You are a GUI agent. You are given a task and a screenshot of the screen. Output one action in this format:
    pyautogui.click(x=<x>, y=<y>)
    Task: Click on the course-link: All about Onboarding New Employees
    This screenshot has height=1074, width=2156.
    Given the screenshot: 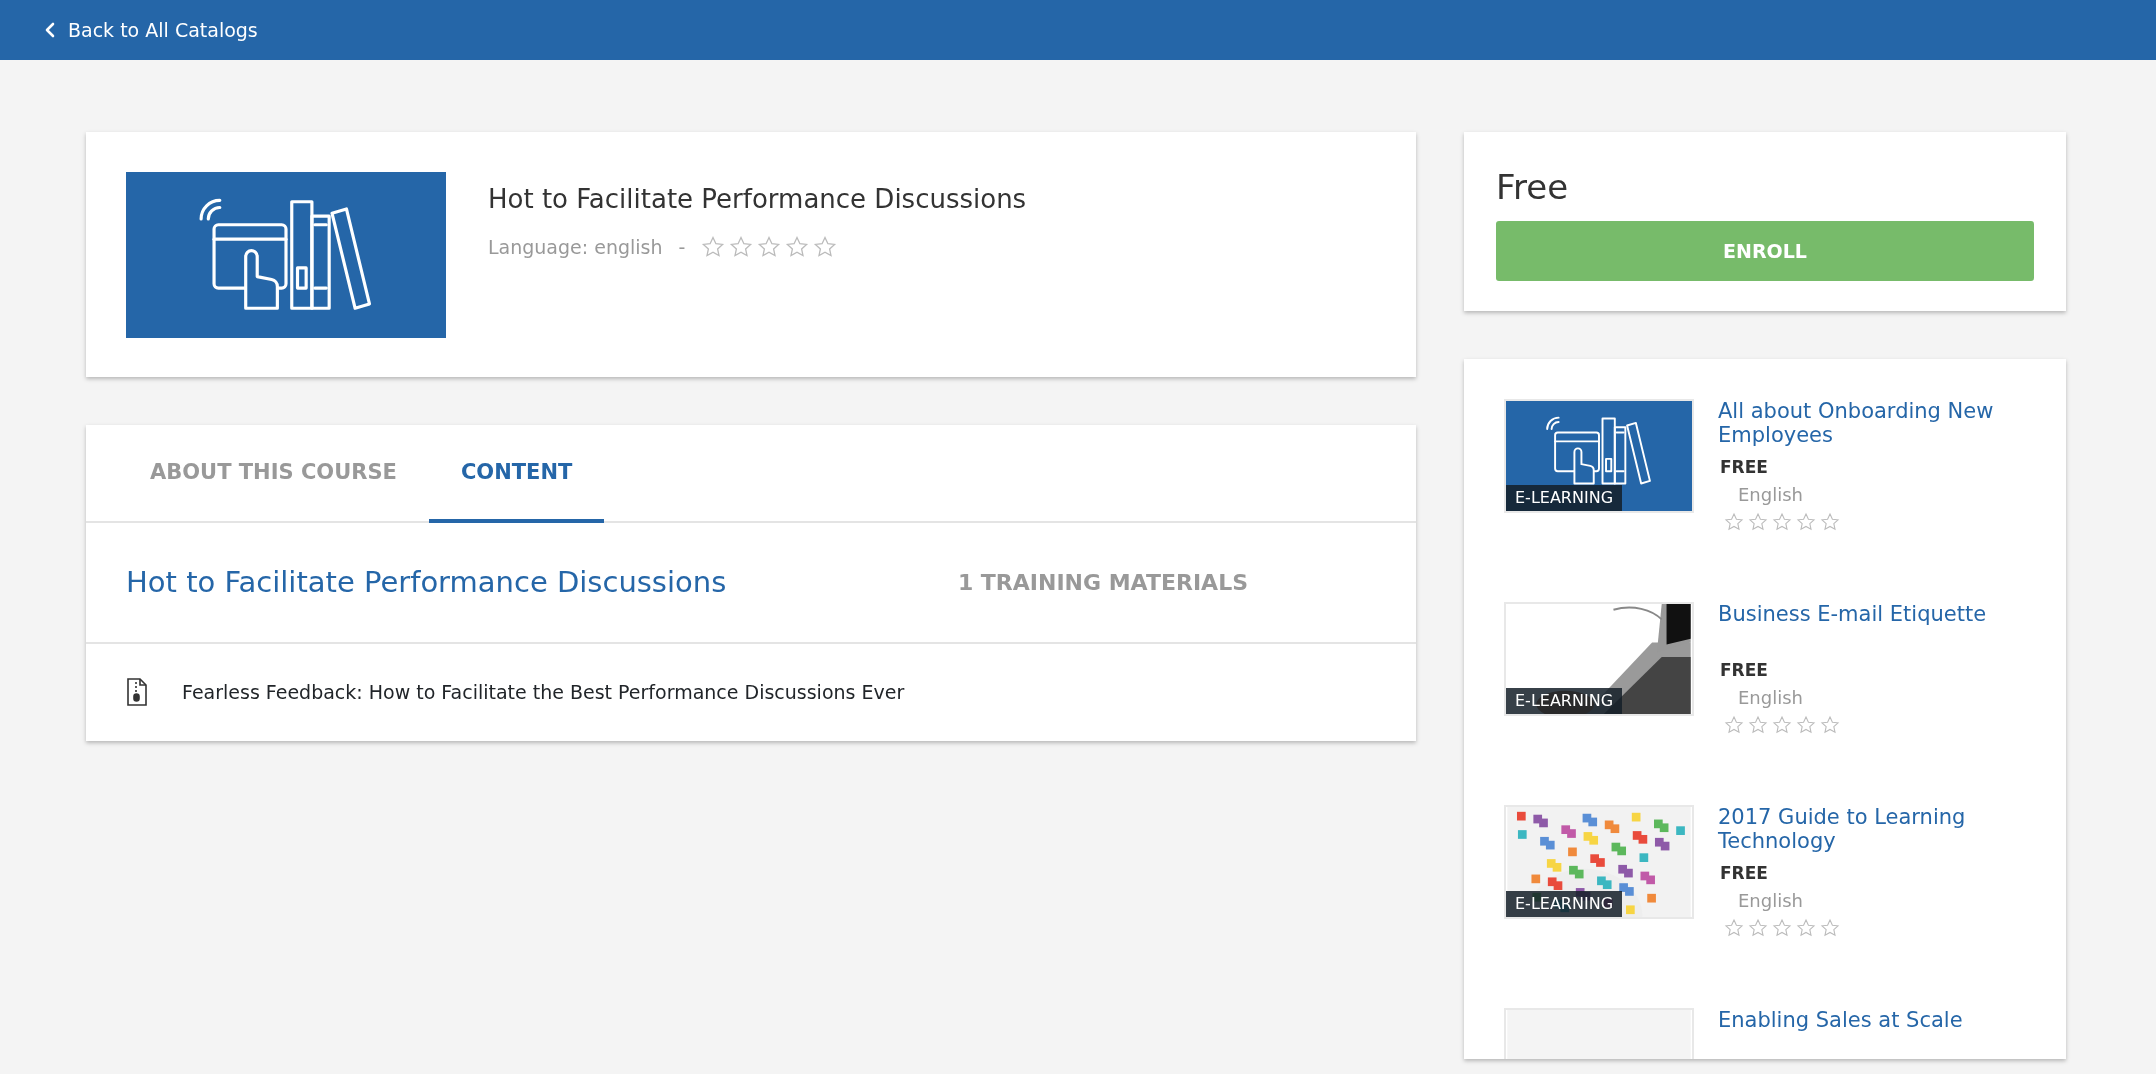 What is the action you would take?
    pyautogui.click(x=1872, y=423)
    